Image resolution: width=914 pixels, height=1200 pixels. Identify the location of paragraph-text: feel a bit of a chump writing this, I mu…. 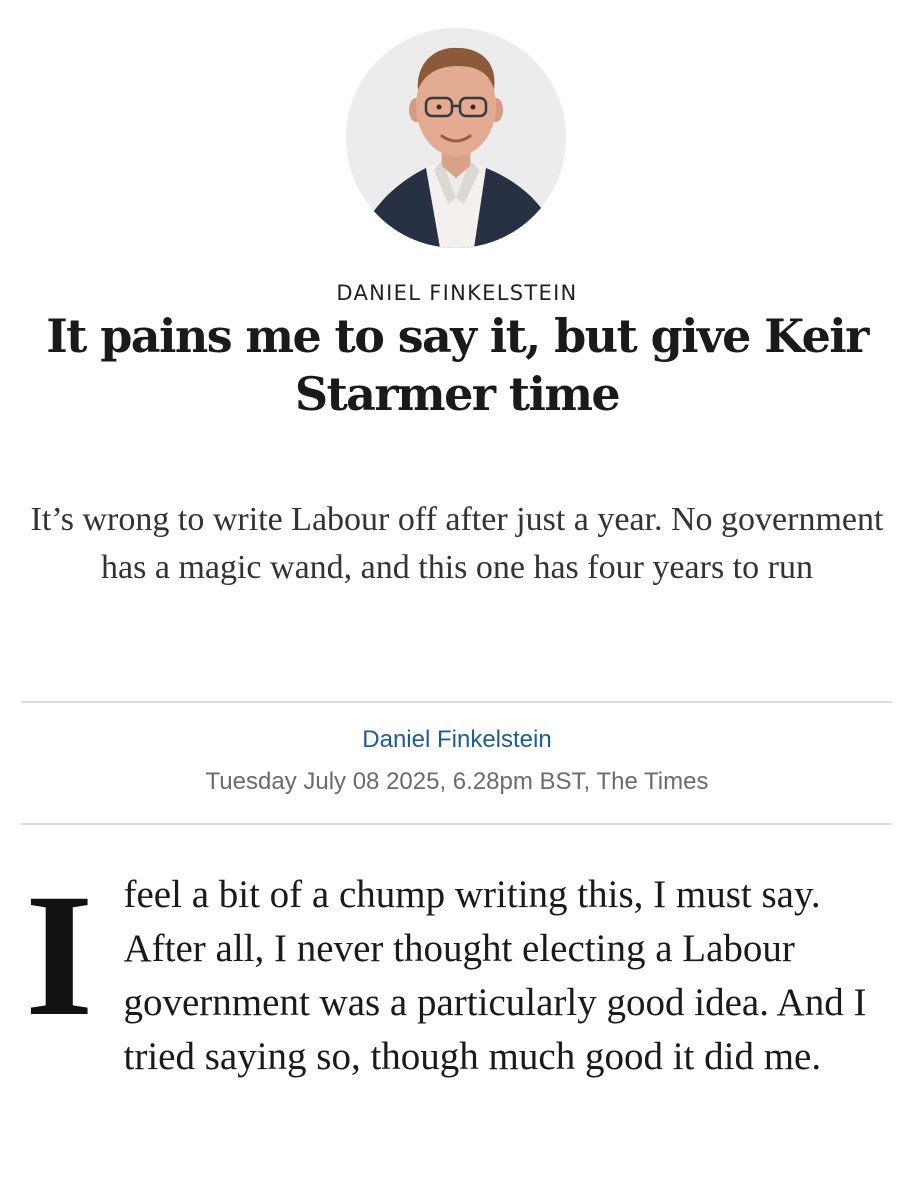
(495, 975).